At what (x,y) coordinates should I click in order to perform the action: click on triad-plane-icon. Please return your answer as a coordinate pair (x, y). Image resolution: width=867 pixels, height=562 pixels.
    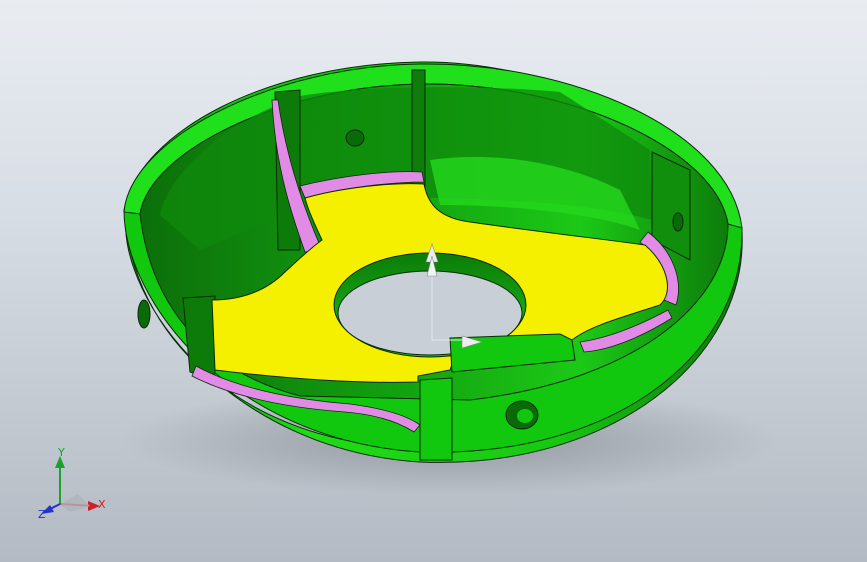
    Looking at the image, I should click on (75, 503).